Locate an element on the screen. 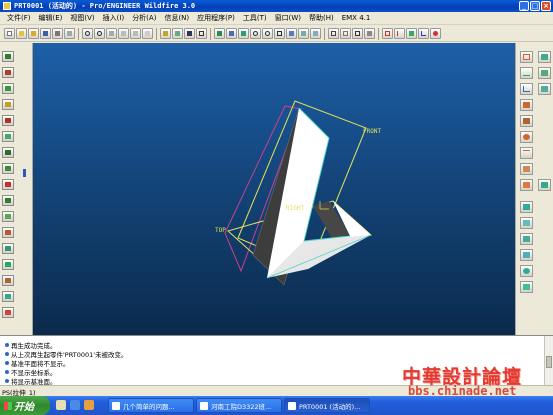 The width and height of the screenshot is (553, 415). folder-quick-icon is located at coordinates (89, 405).